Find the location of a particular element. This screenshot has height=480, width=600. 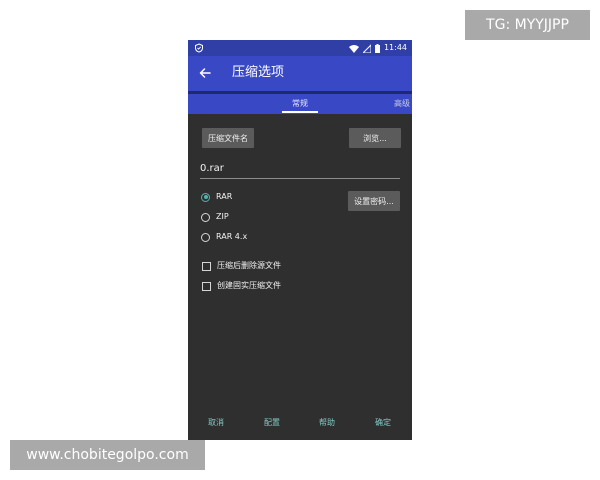

radio-label: RAR 4.x is located at coordinates (232, 236).